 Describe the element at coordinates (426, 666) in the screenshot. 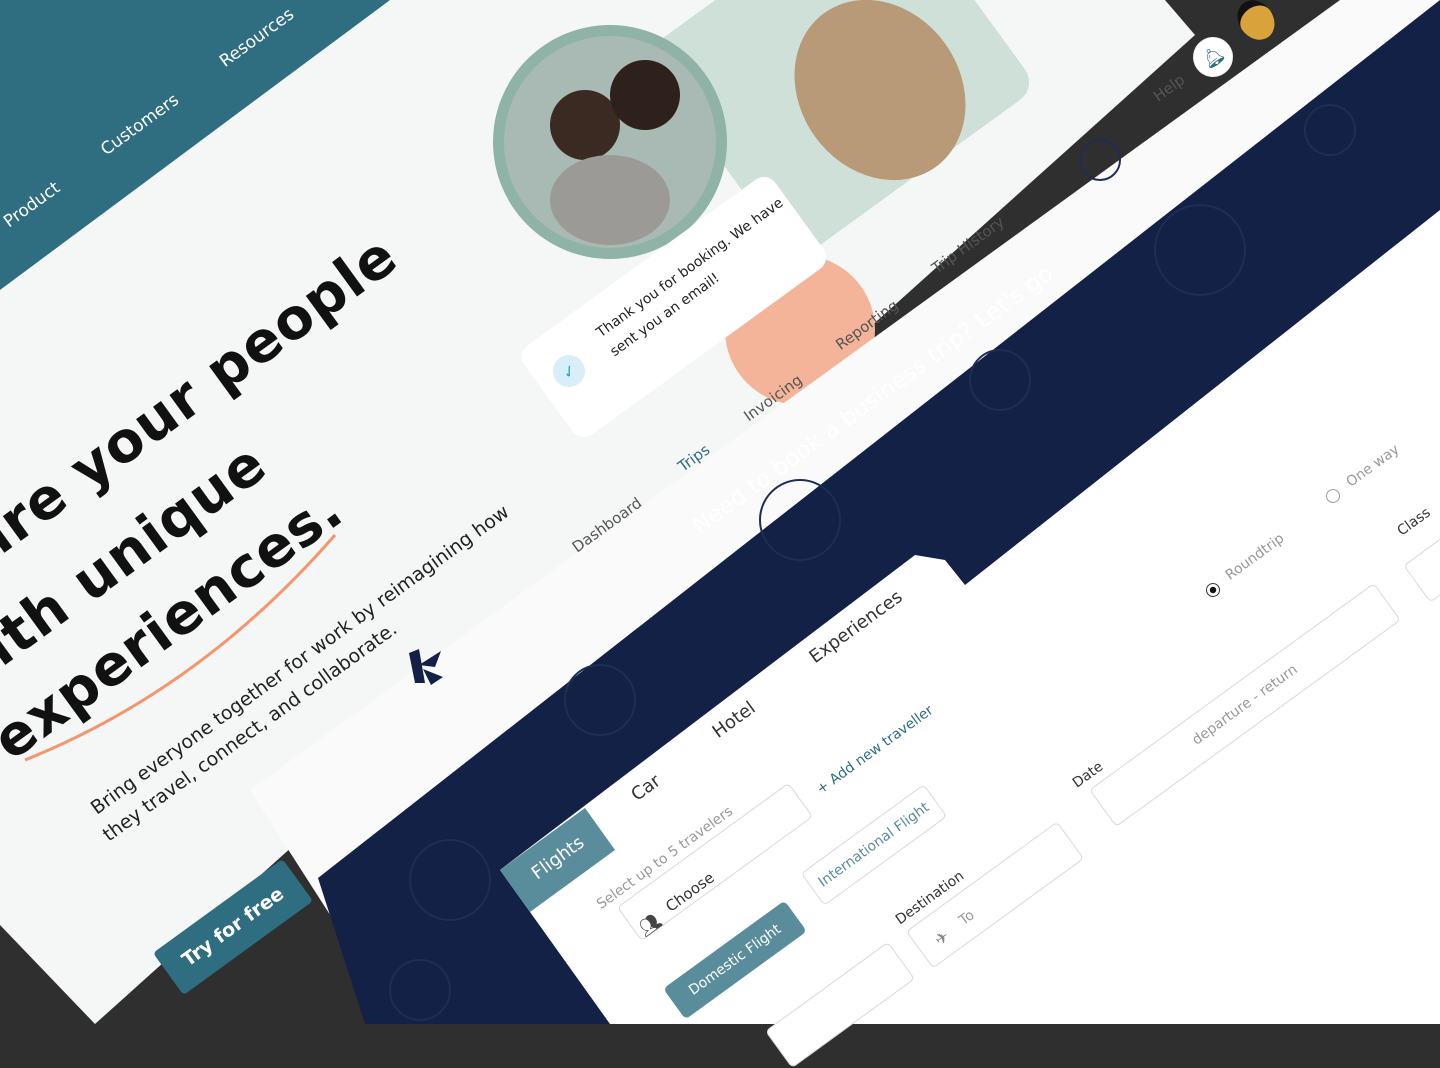

I see `company-logo` at that location.